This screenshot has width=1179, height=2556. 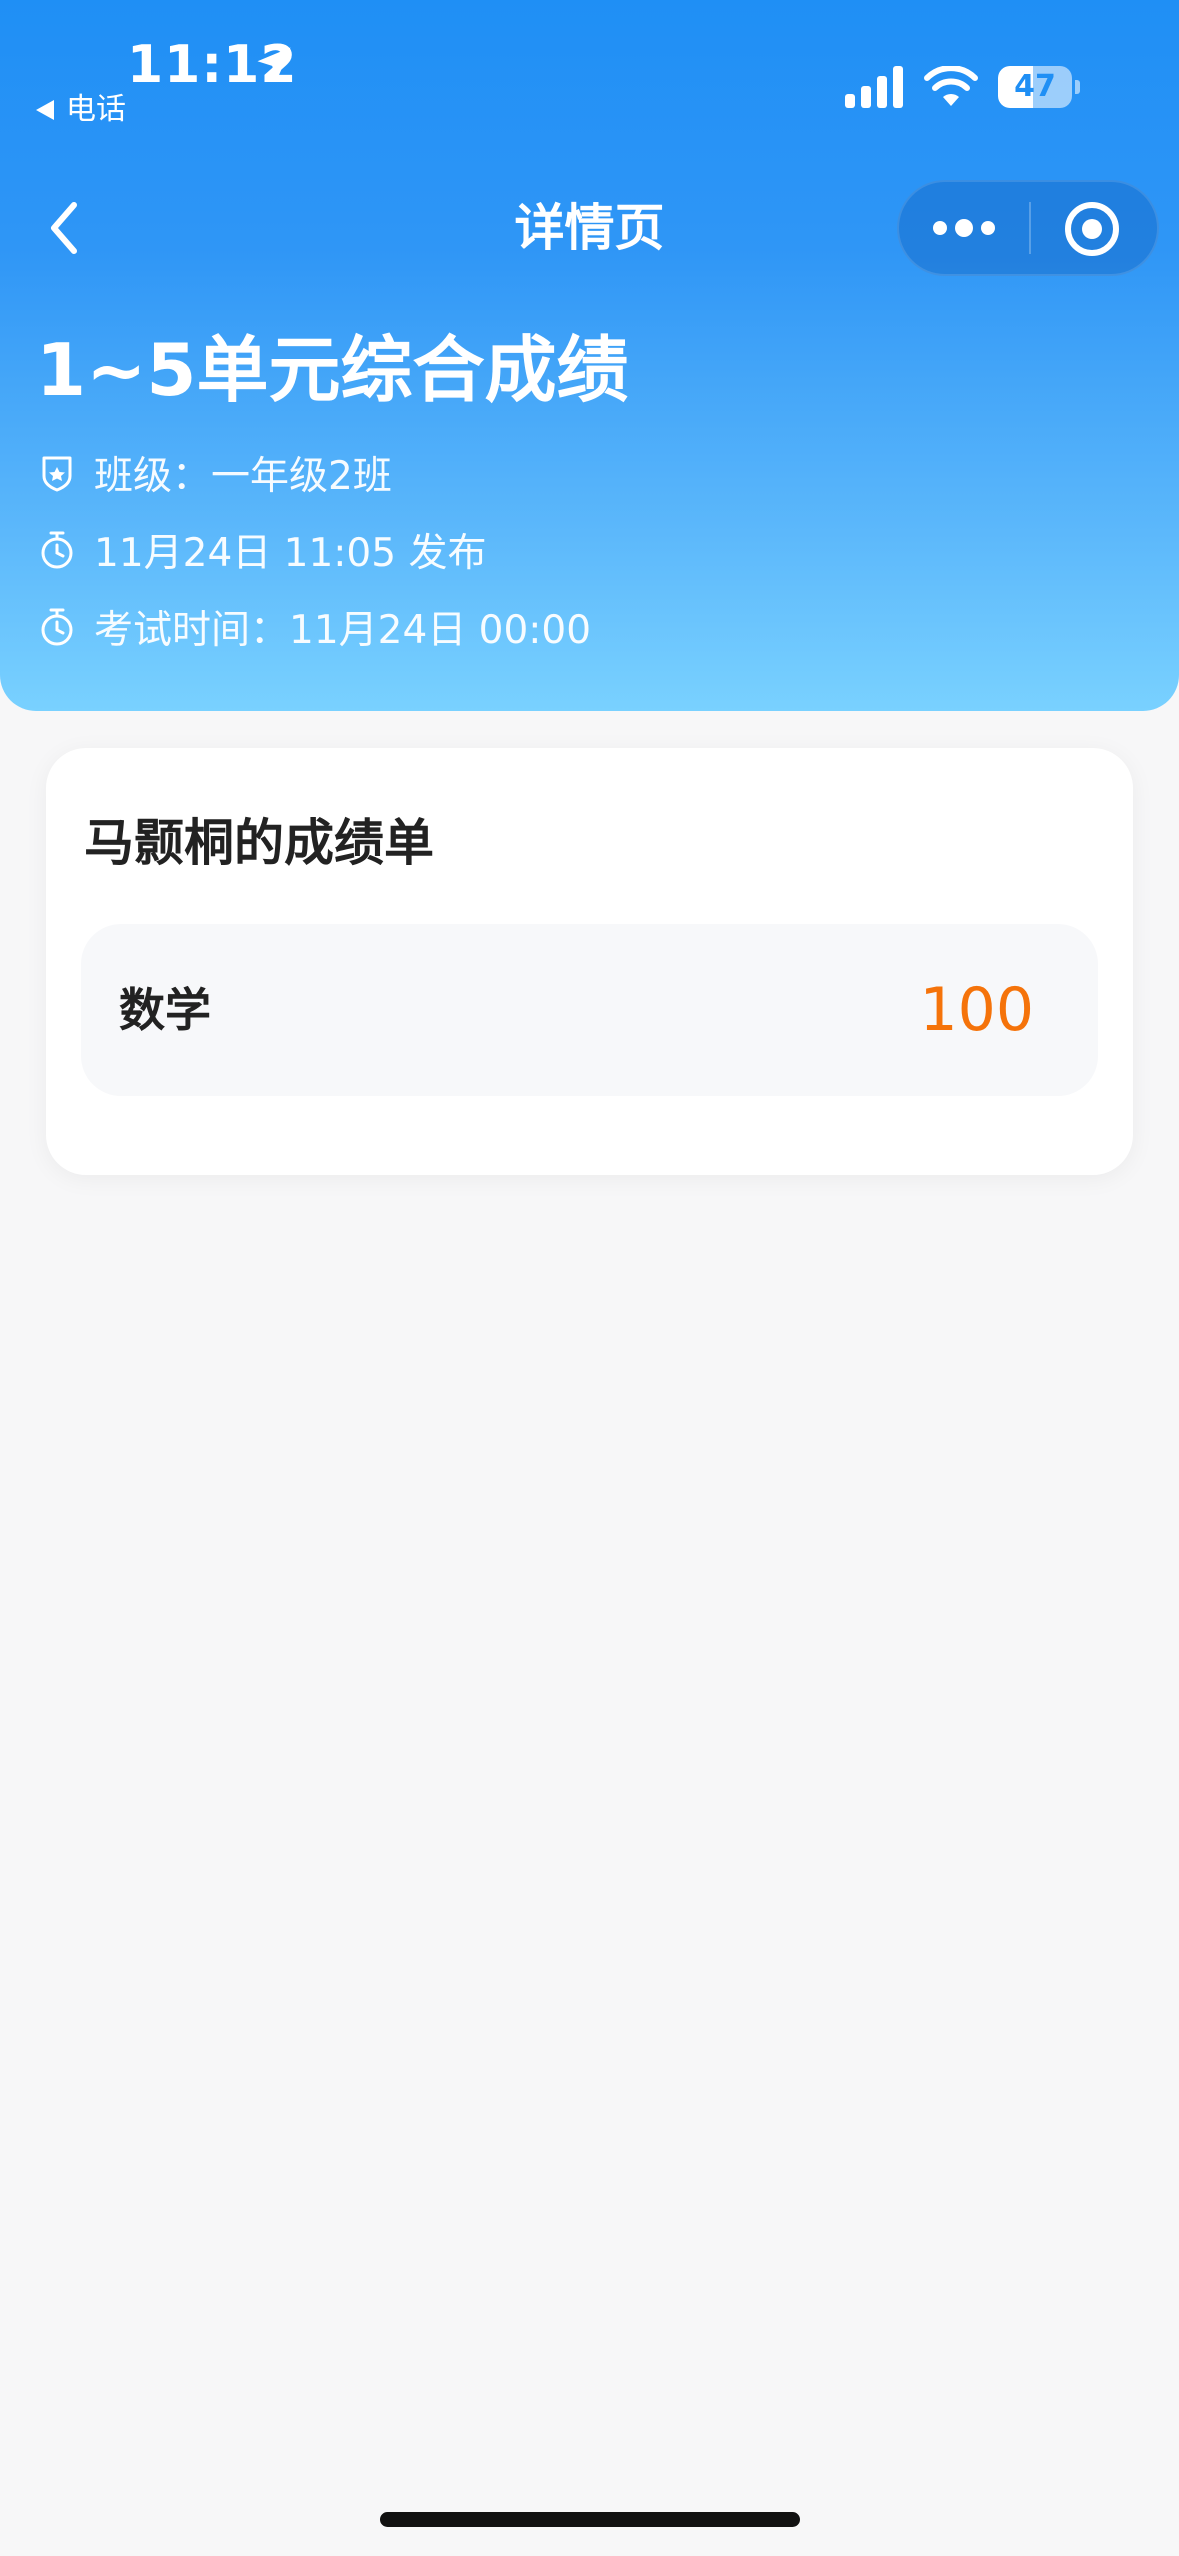 What do you see at coordinates (45, 110) in the screenshot?
I see `back-triangle-icon` at bounding box center [45, 110].